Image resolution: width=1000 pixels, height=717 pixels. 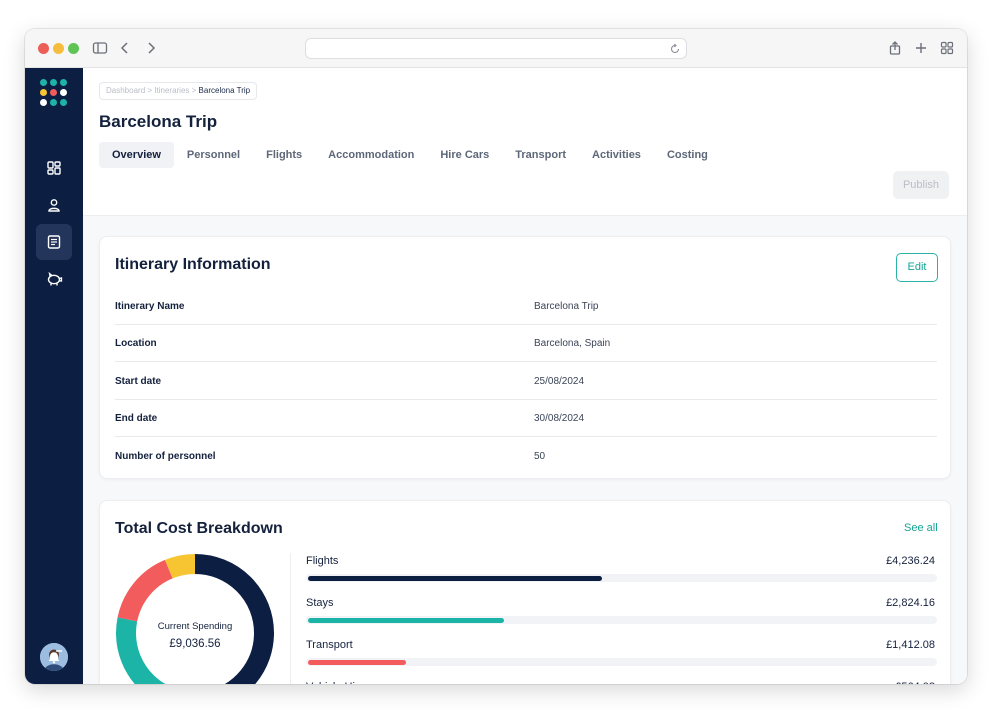 I want to click on cost-label-flights: Flights, so click(x=322, y=561).